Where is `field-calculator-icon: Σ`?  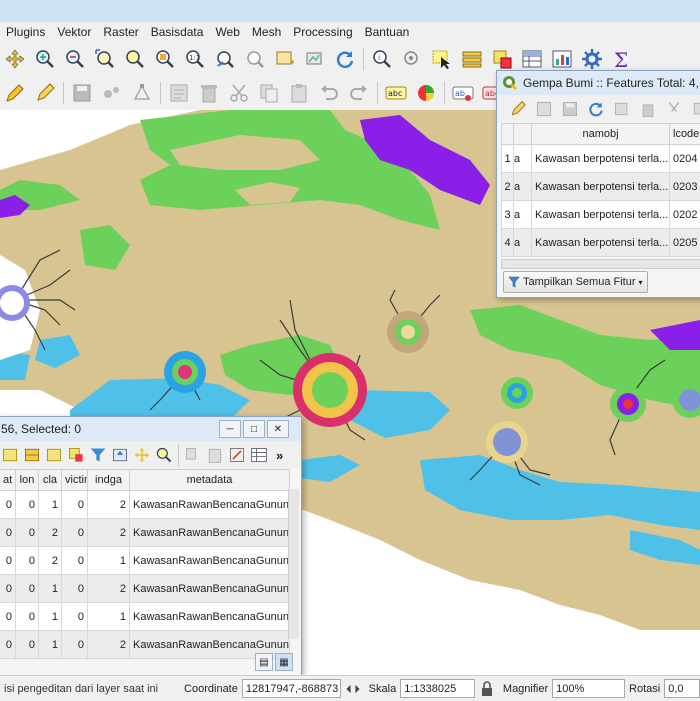 field-calculator-icon: Σ is located at coordinates (622, 59).